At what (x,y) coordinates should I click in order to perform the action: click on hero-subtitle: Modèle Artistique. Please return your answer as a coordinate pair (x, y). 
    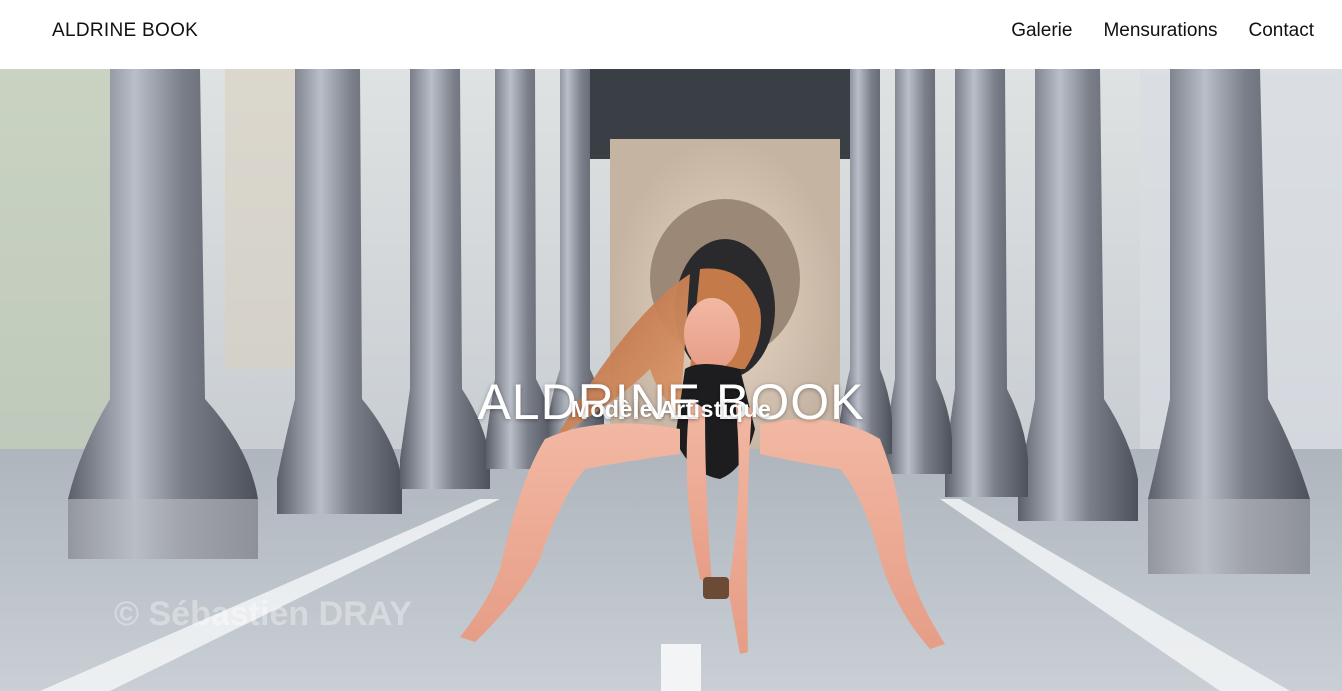
    Looking at the image, I should click on (671, 409).